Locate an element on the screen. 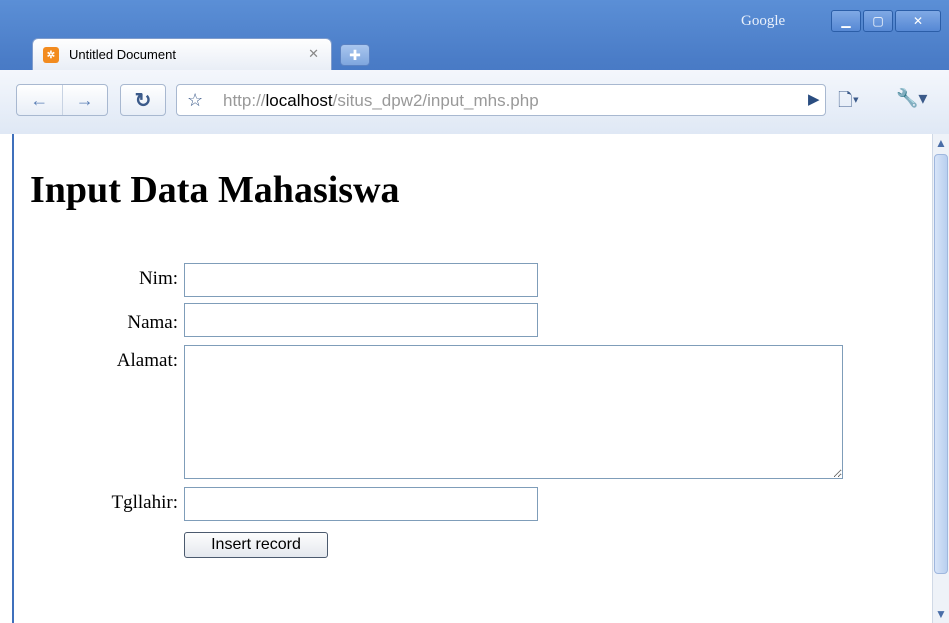  page-menu-icon: 🗋▾ is located at coordinates (848, 103).